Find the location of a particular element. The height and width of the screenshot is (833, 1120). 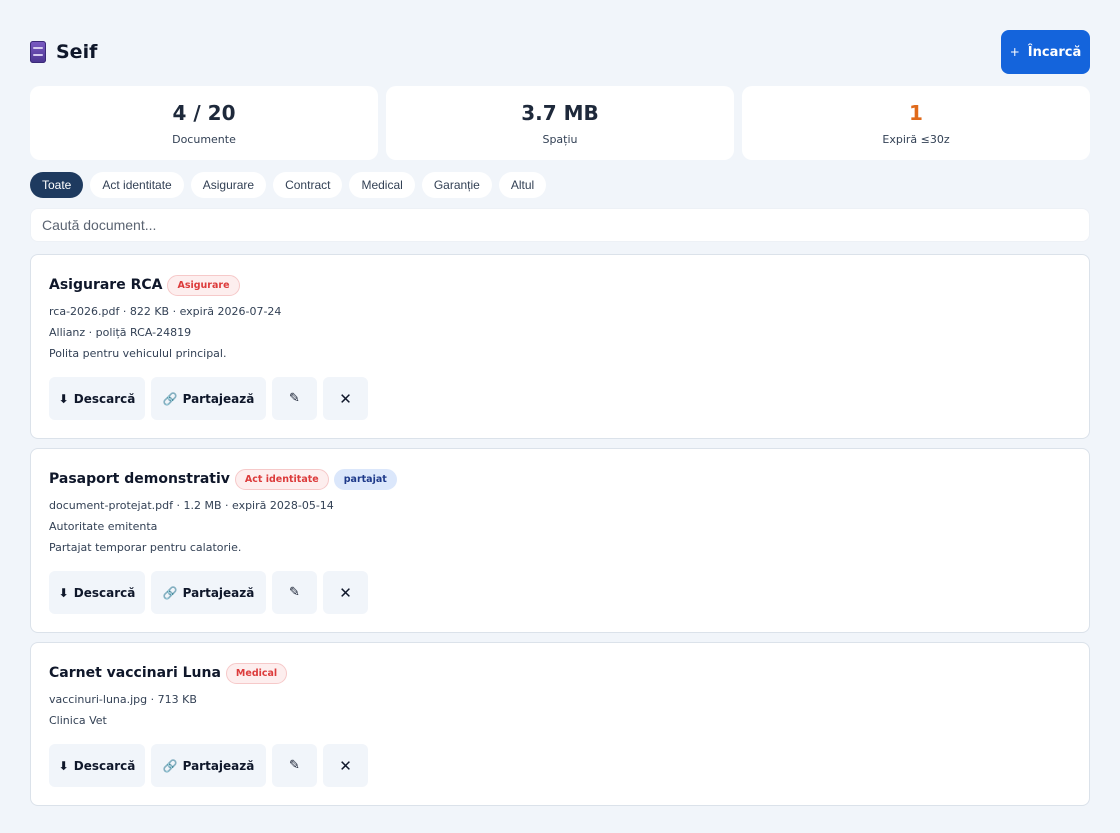

stat-label: Expiră ≤30z is located at coordinates (916, 139).